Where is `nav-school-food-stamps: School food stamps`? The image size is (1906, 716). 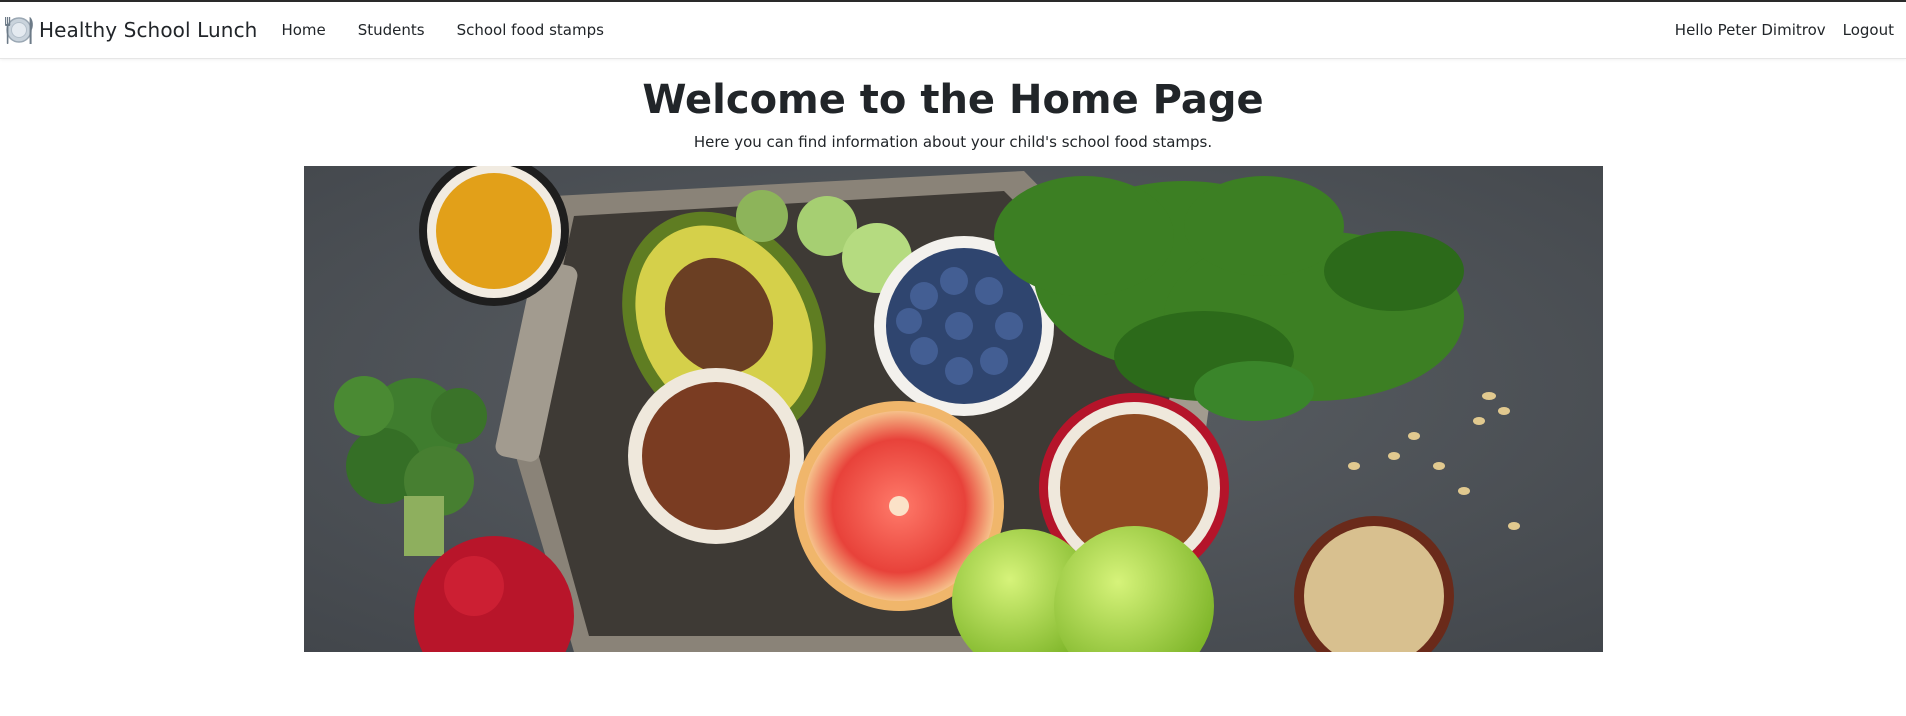 nav-school-food-stamps: School food stamps is located at coordinates (530, 30).